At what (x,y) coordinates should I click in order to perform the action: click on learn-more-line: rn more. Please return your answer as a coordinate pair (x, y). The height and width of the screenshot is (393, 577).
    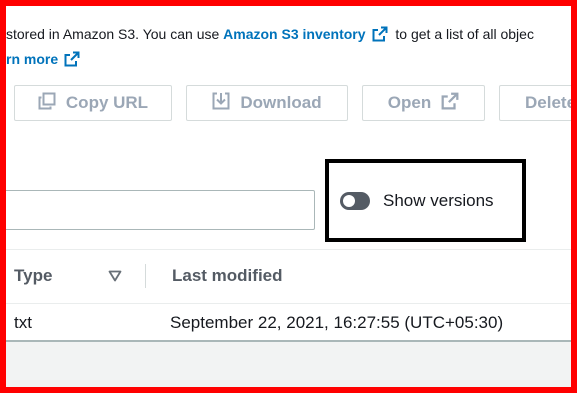
    Looking at the image, I should click on (45, 60).